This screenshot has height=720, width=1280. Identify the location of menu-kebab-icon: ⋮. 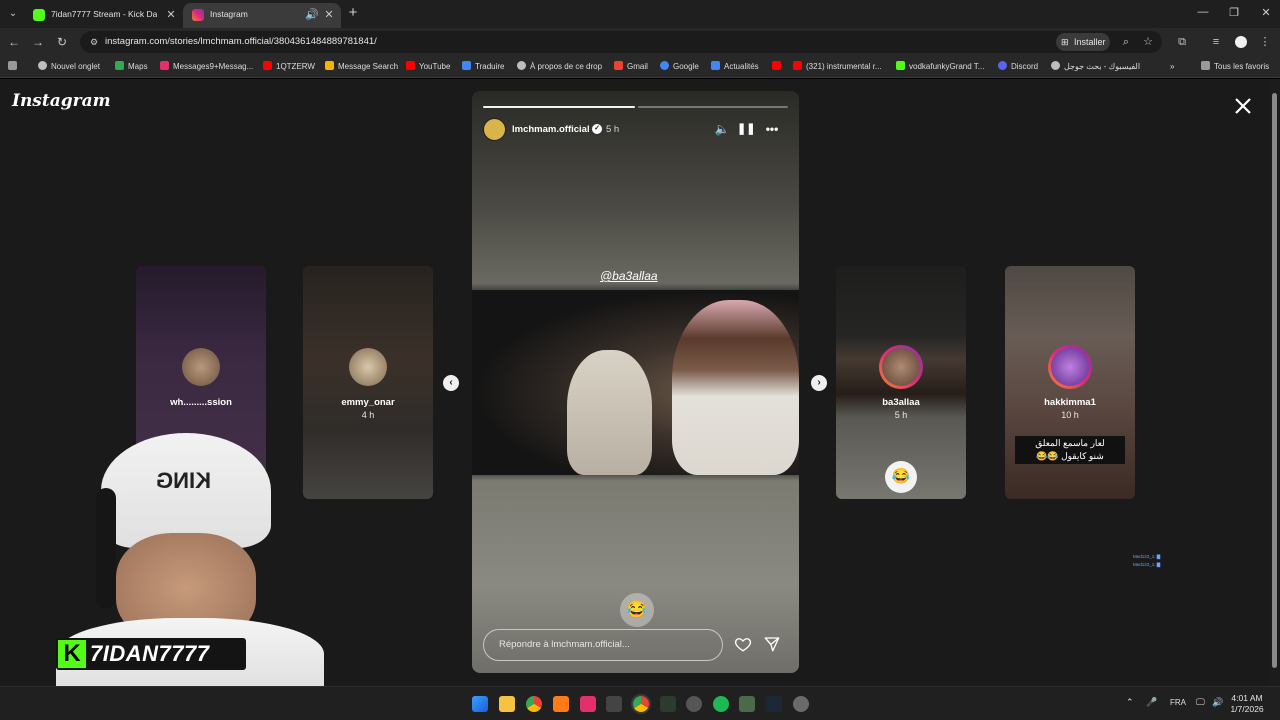
(1265, 42).